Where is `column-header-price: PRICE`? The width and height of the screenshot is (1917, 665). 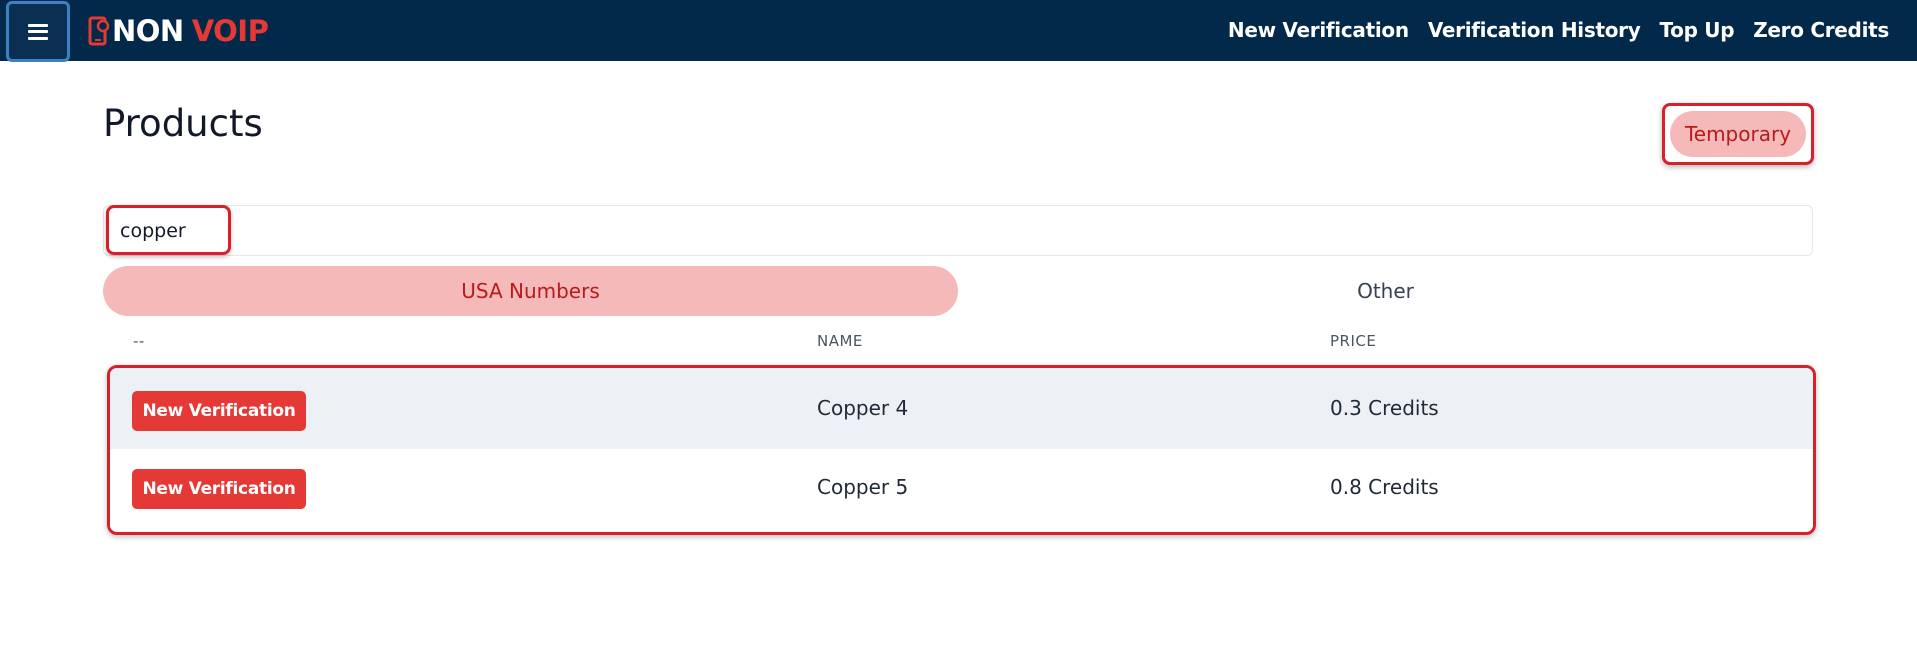
column-header-price: PRICE is located at coordinates (1353, 341).